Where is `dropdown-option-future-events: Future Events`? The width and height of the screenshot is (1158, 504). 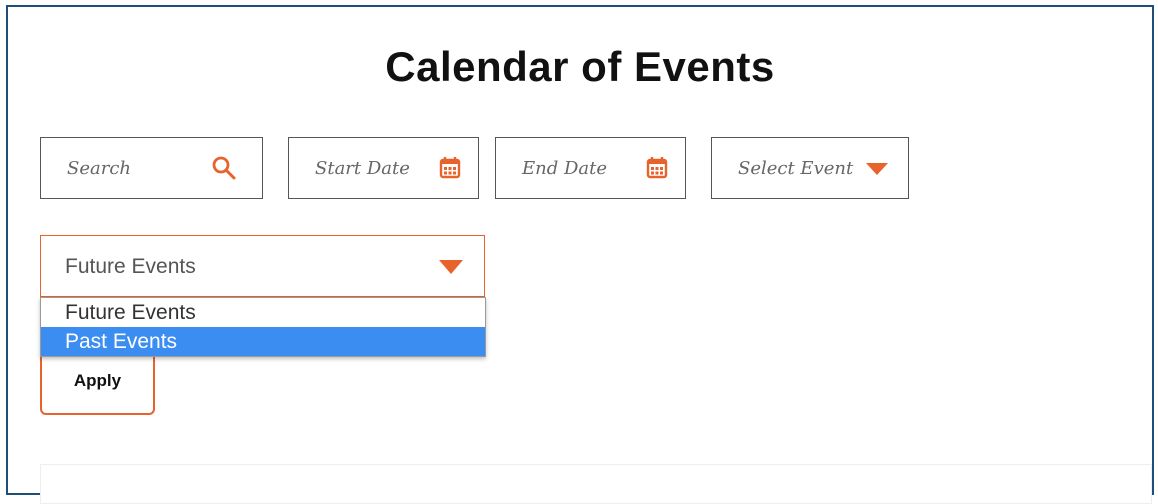 dropdown-option-future-events: Future Events is located at coordinates (263, 312).